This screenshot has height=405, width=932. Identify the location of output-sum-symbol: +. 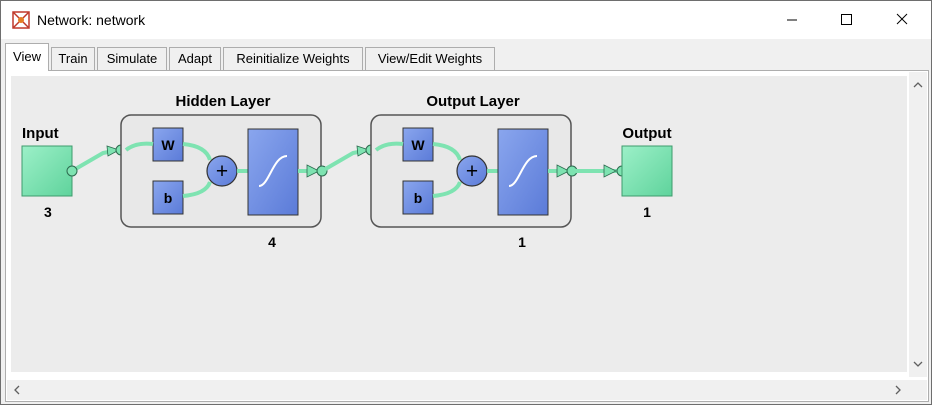
(472, 171).